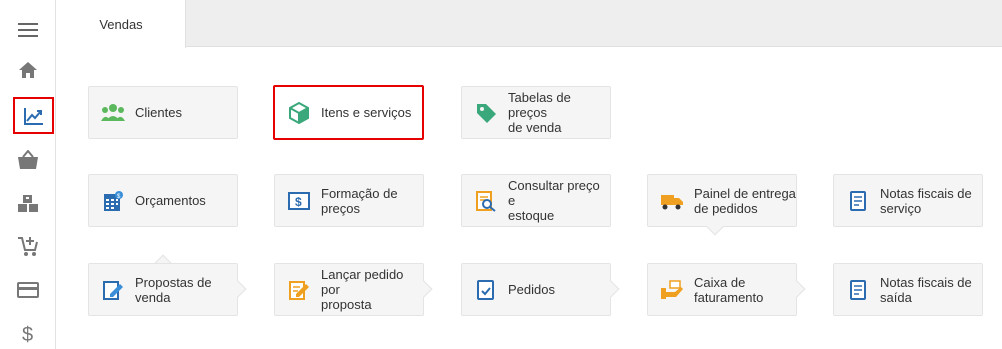 The width and height of the screenshot is (1002, 349). I want to click on home-button, so click(28, 70).